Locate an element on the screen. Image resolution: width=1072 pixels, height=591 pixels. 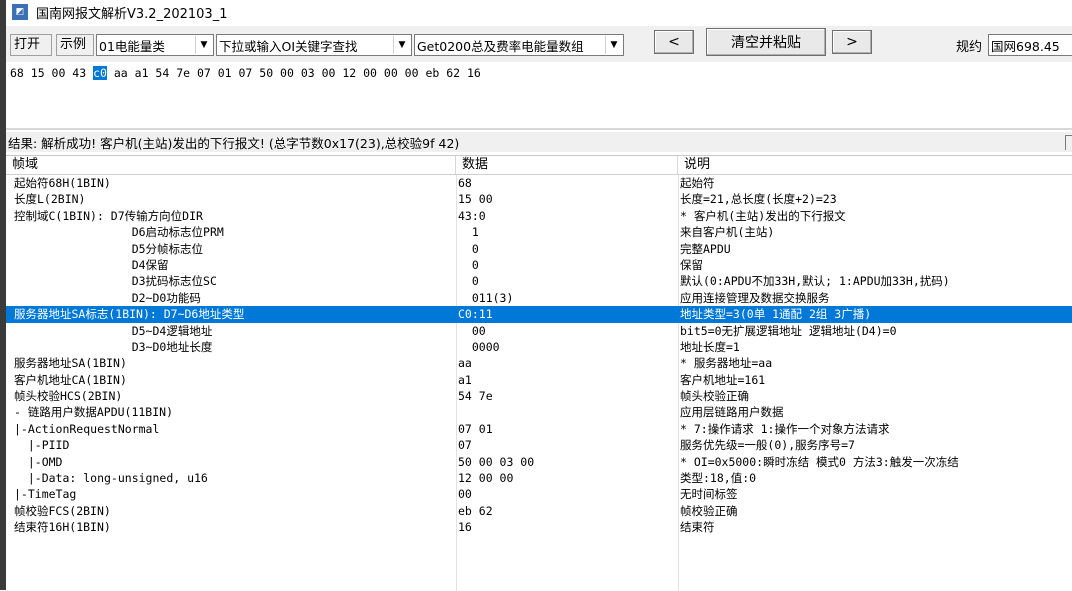
row-desc: 无时间标签 is located at coordinates (709, 494).